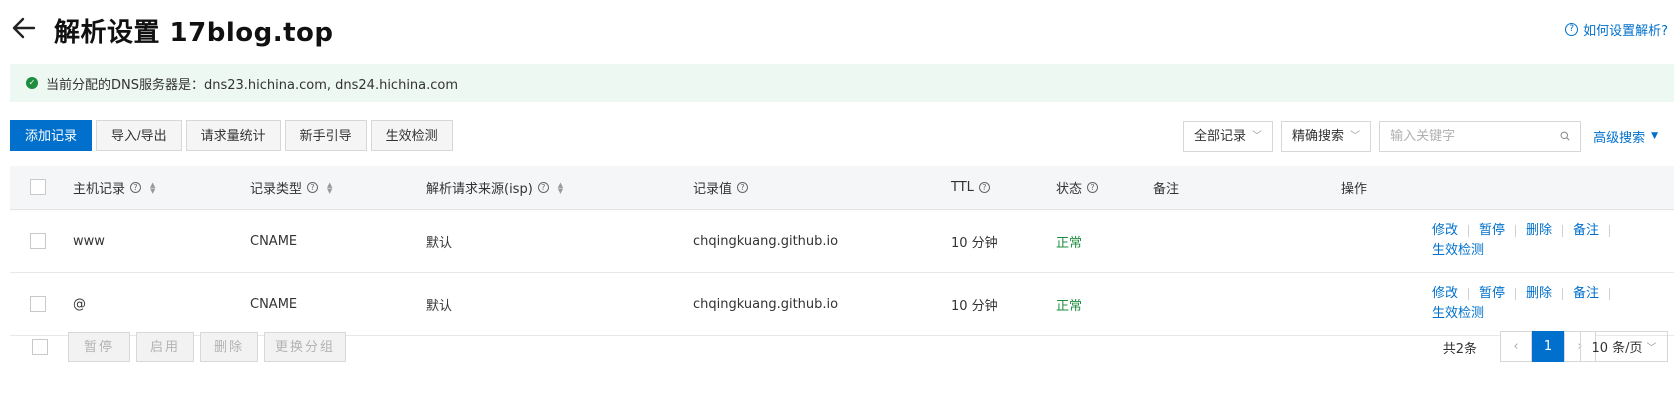 Image resolution: width=1674 pixels, height=416 pixels. What do you see at coordinates (1354, 189) in the screenshot?
I see `col-actions: 操作` at bounding box center [1354, 189].